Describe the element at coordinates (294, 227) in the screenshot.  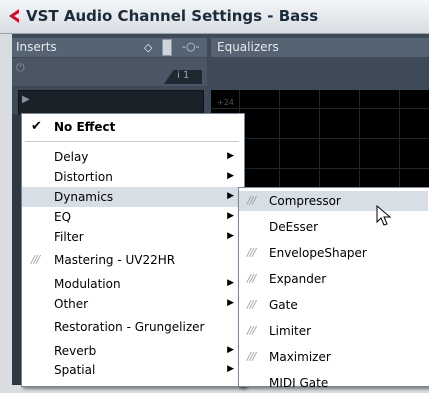
I see `menu-item-label: DeEsser` at that location.